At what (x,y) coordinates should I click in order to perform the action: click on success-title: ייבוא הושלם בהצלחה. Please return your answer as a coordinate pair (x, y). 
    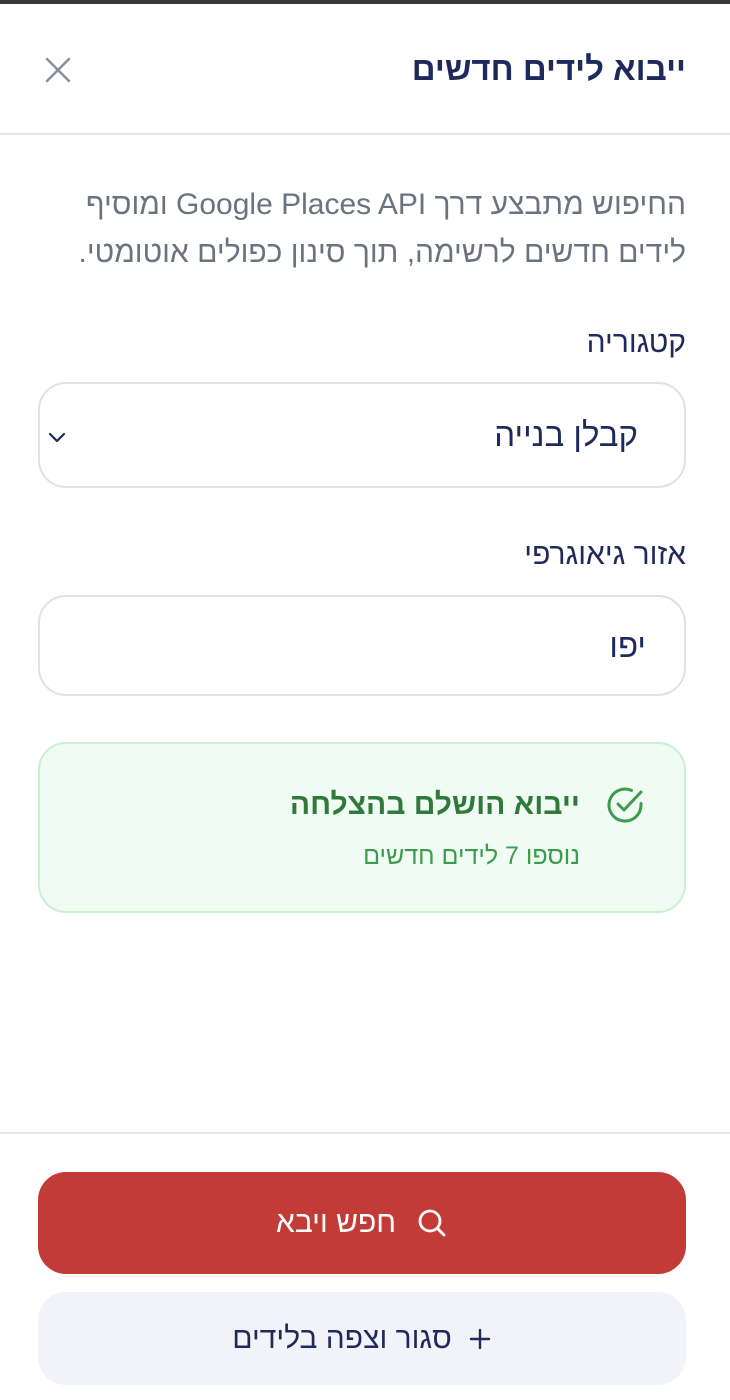
    Looking at the image, I should click on (434, 804).